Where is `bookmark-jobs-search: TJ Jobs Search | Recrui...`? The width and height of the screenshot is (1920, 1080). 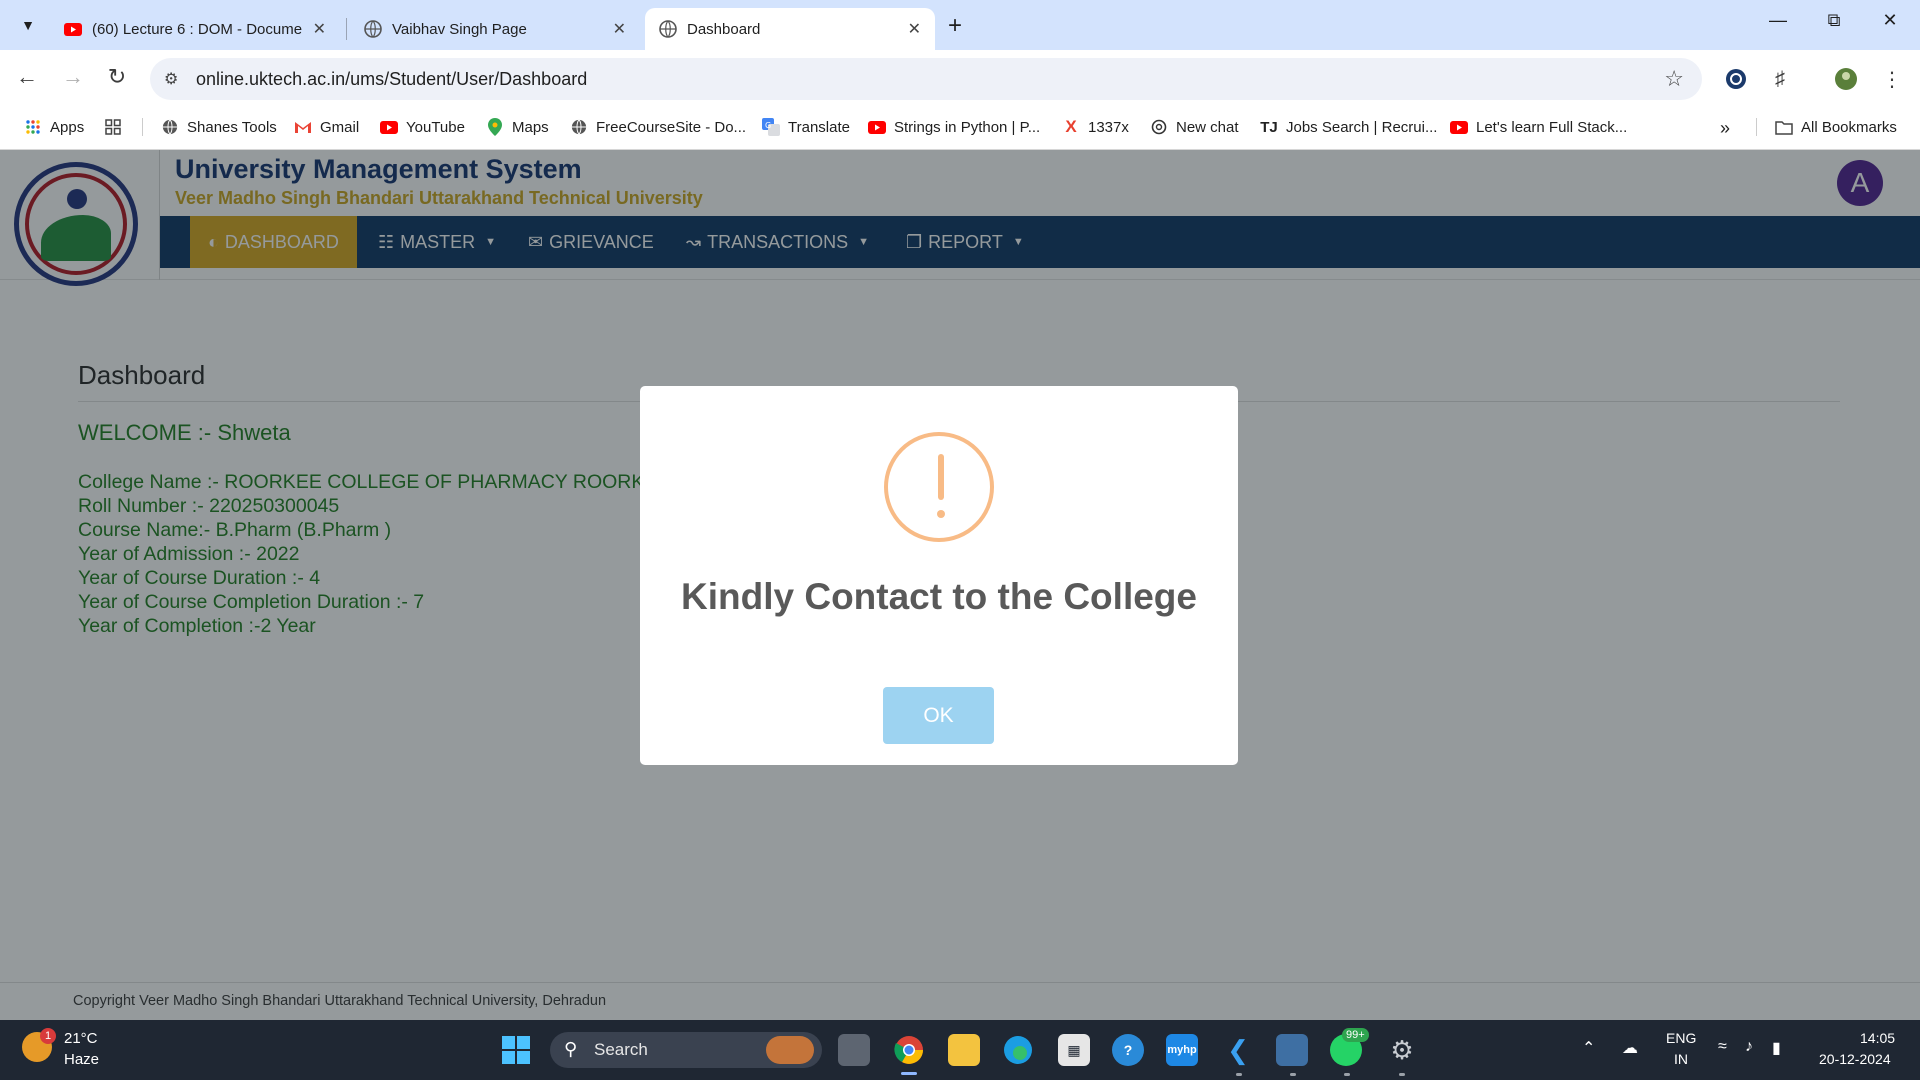 bookmark-jobs-search: TJ Jobs Search | Recrui... is located at coordinates (1348, 127).